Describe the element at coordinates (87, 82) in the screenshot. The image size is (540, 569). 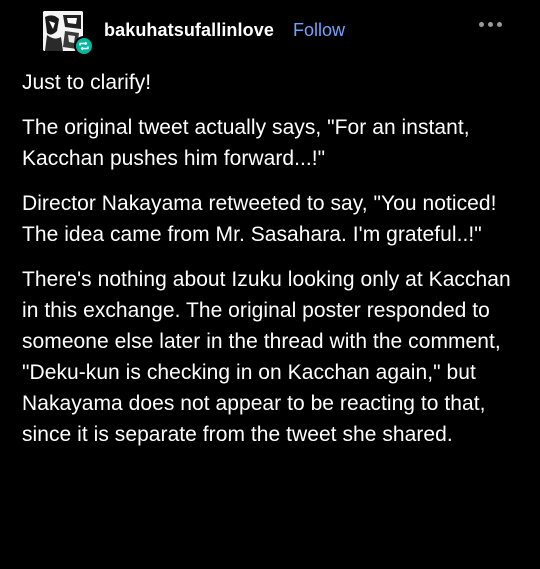
I see `paragraph-1: Just to clarify!` at that location.